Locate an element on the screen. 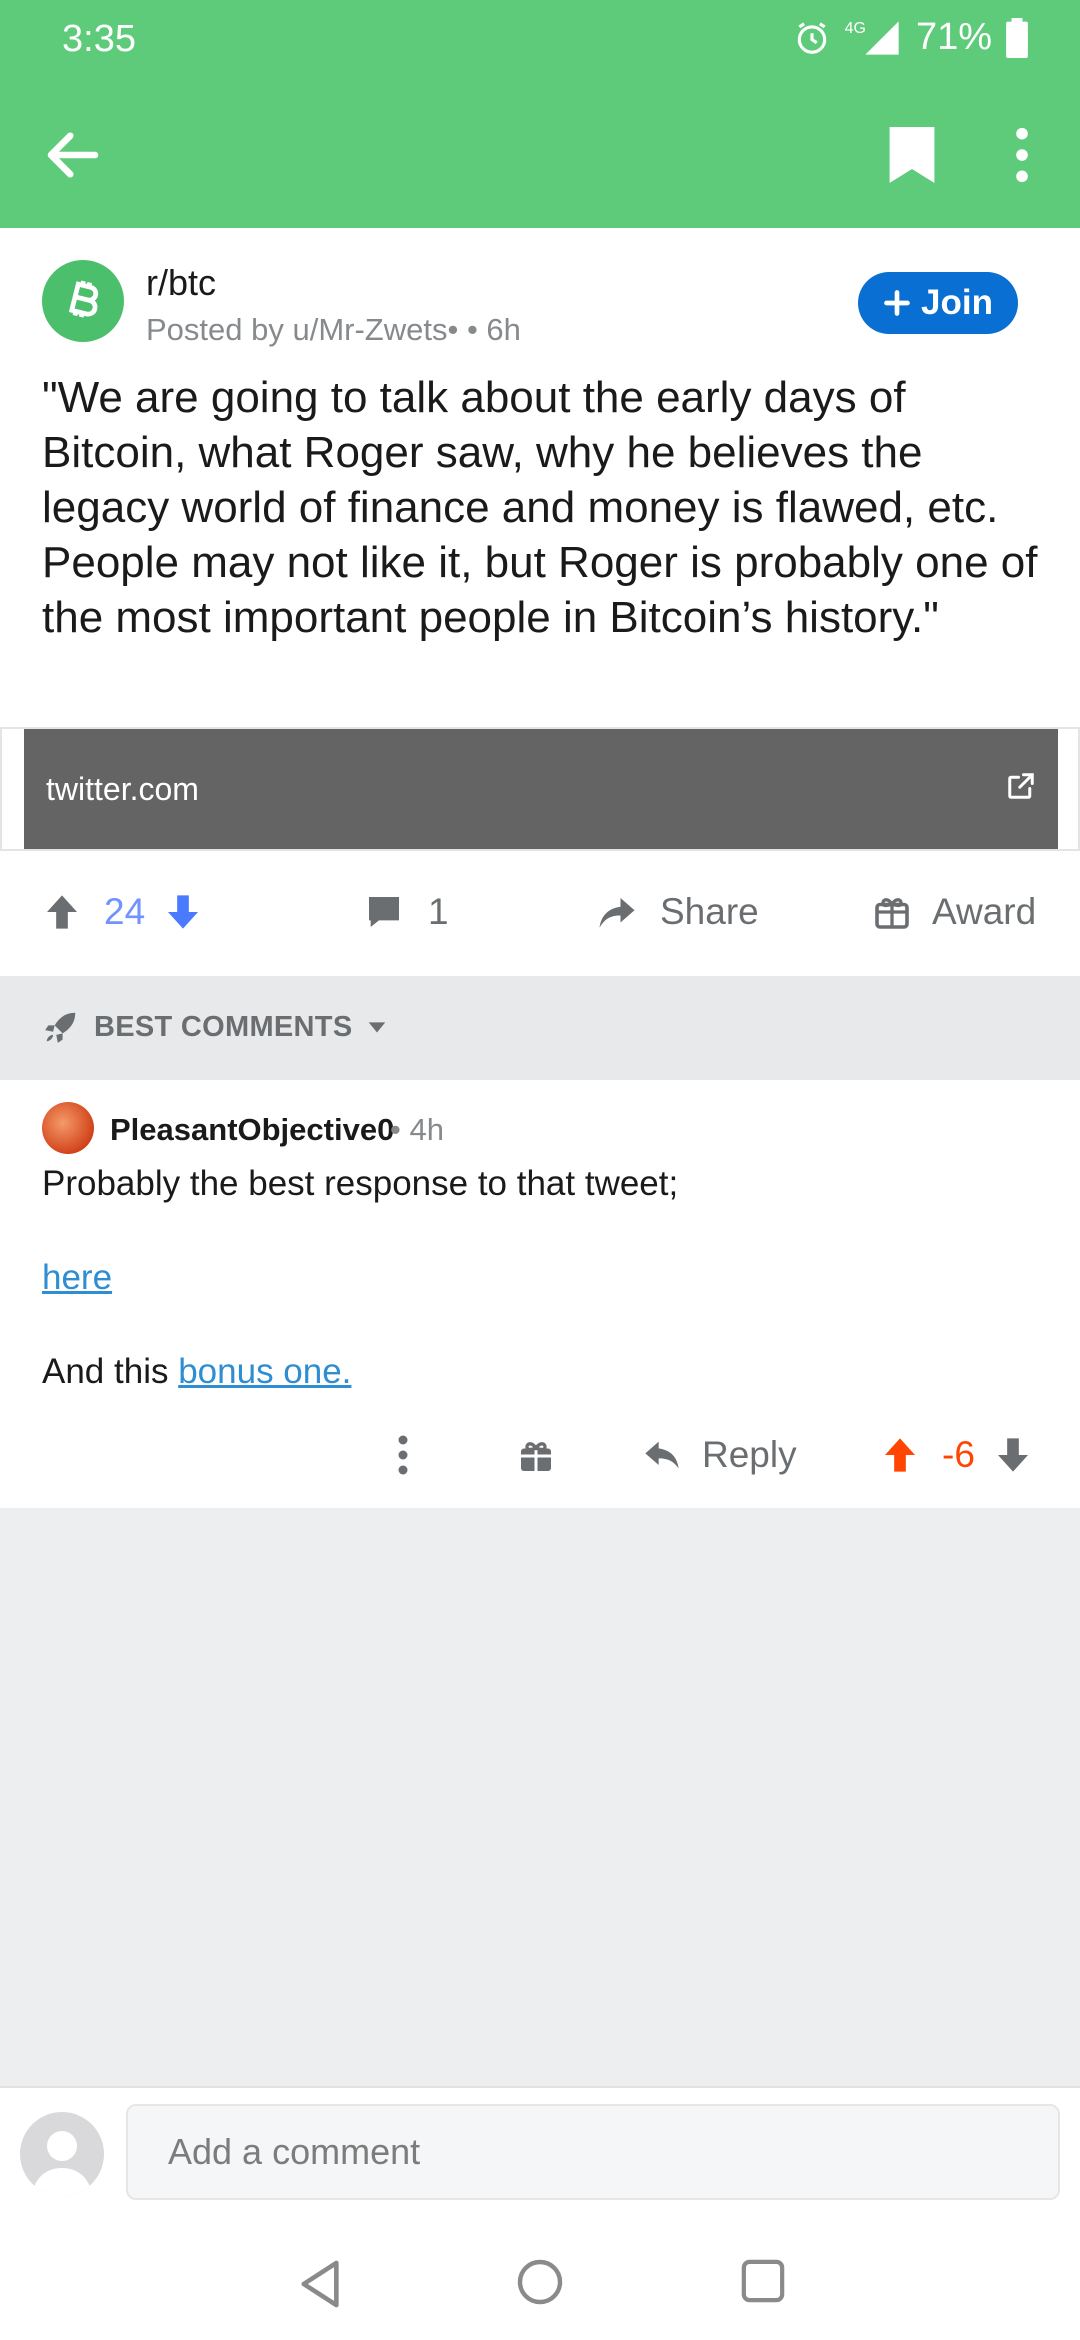 The width and height of the screenshot is (1080, 2340). caret-down-icon is located at coordinates (377, 1027).